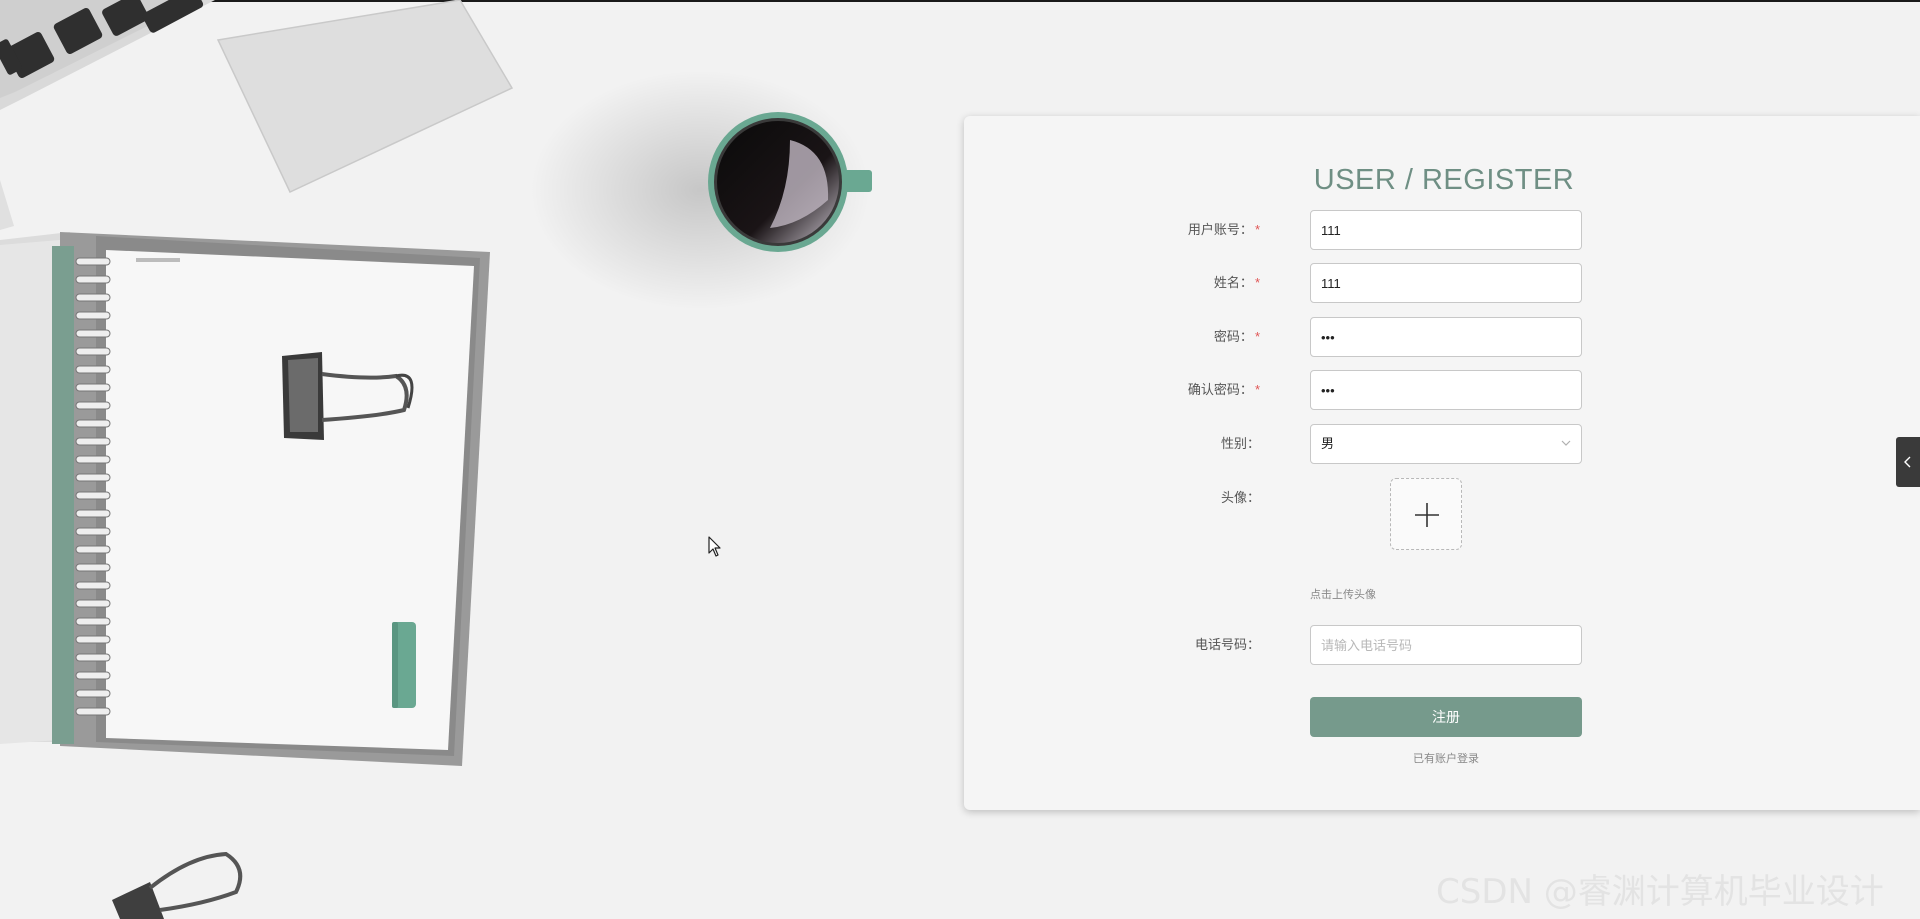  I want to click on form-row-submit: 注册, so click(1442, 717).